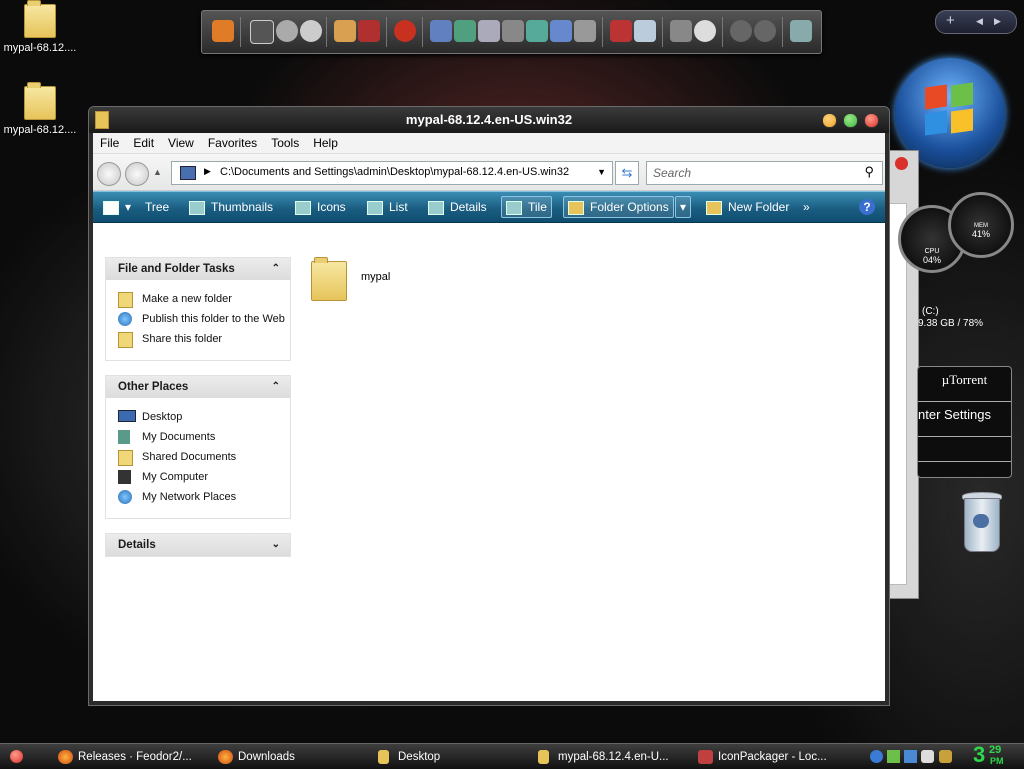 The width and height of the screenshot is (1024, 769). I want to click on expand-icon: ⌄, so click(276, 545).